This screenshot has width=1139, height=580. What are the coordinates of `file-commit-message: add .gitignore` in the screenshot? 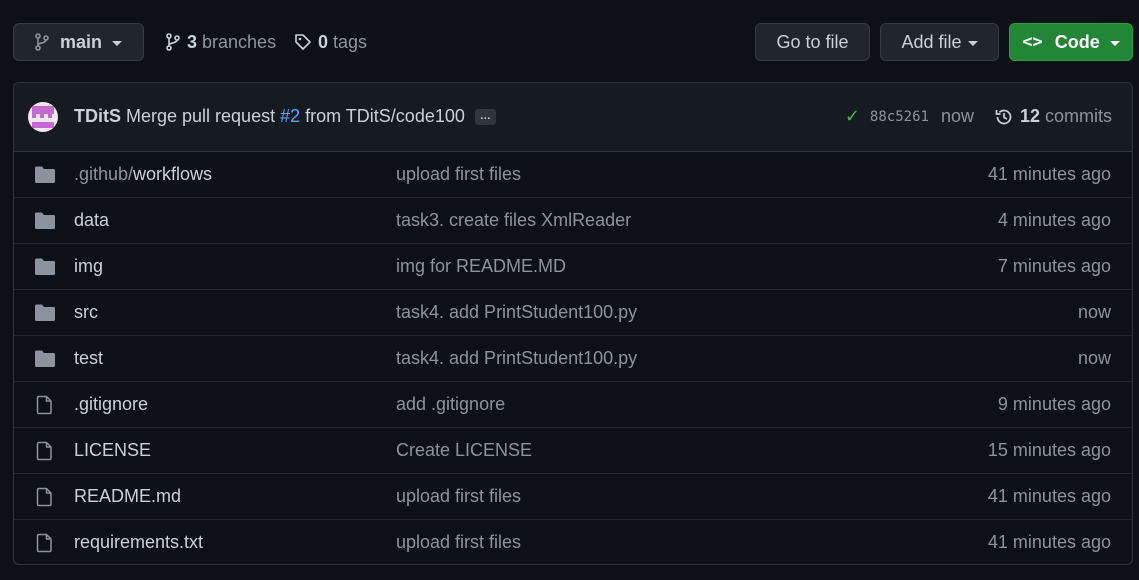 It's located at (450, 404).